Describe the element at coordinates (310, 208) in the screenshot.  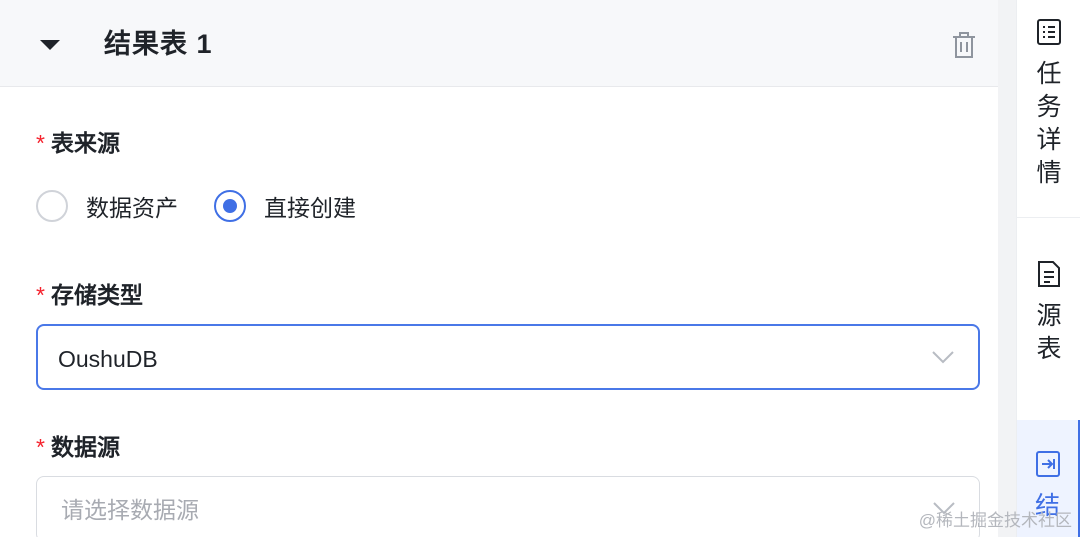
I see `radio-label: 直接创建` at that location.